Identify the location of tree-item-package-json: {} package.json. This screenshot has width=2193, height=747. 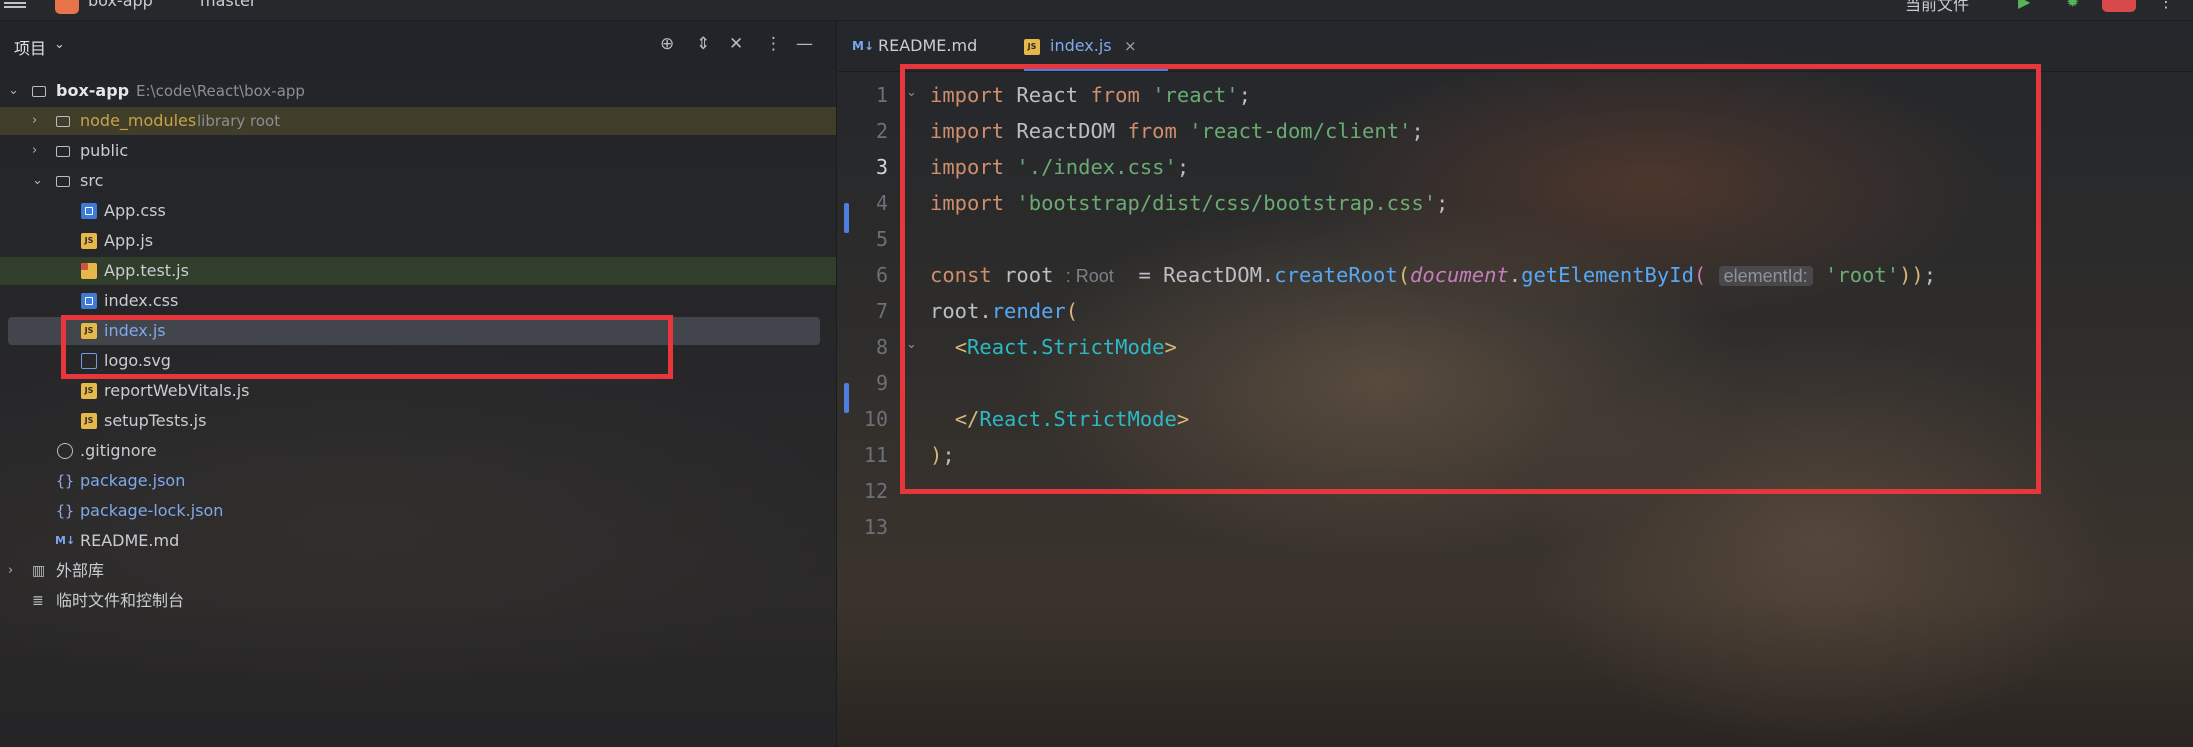
(418, 481).